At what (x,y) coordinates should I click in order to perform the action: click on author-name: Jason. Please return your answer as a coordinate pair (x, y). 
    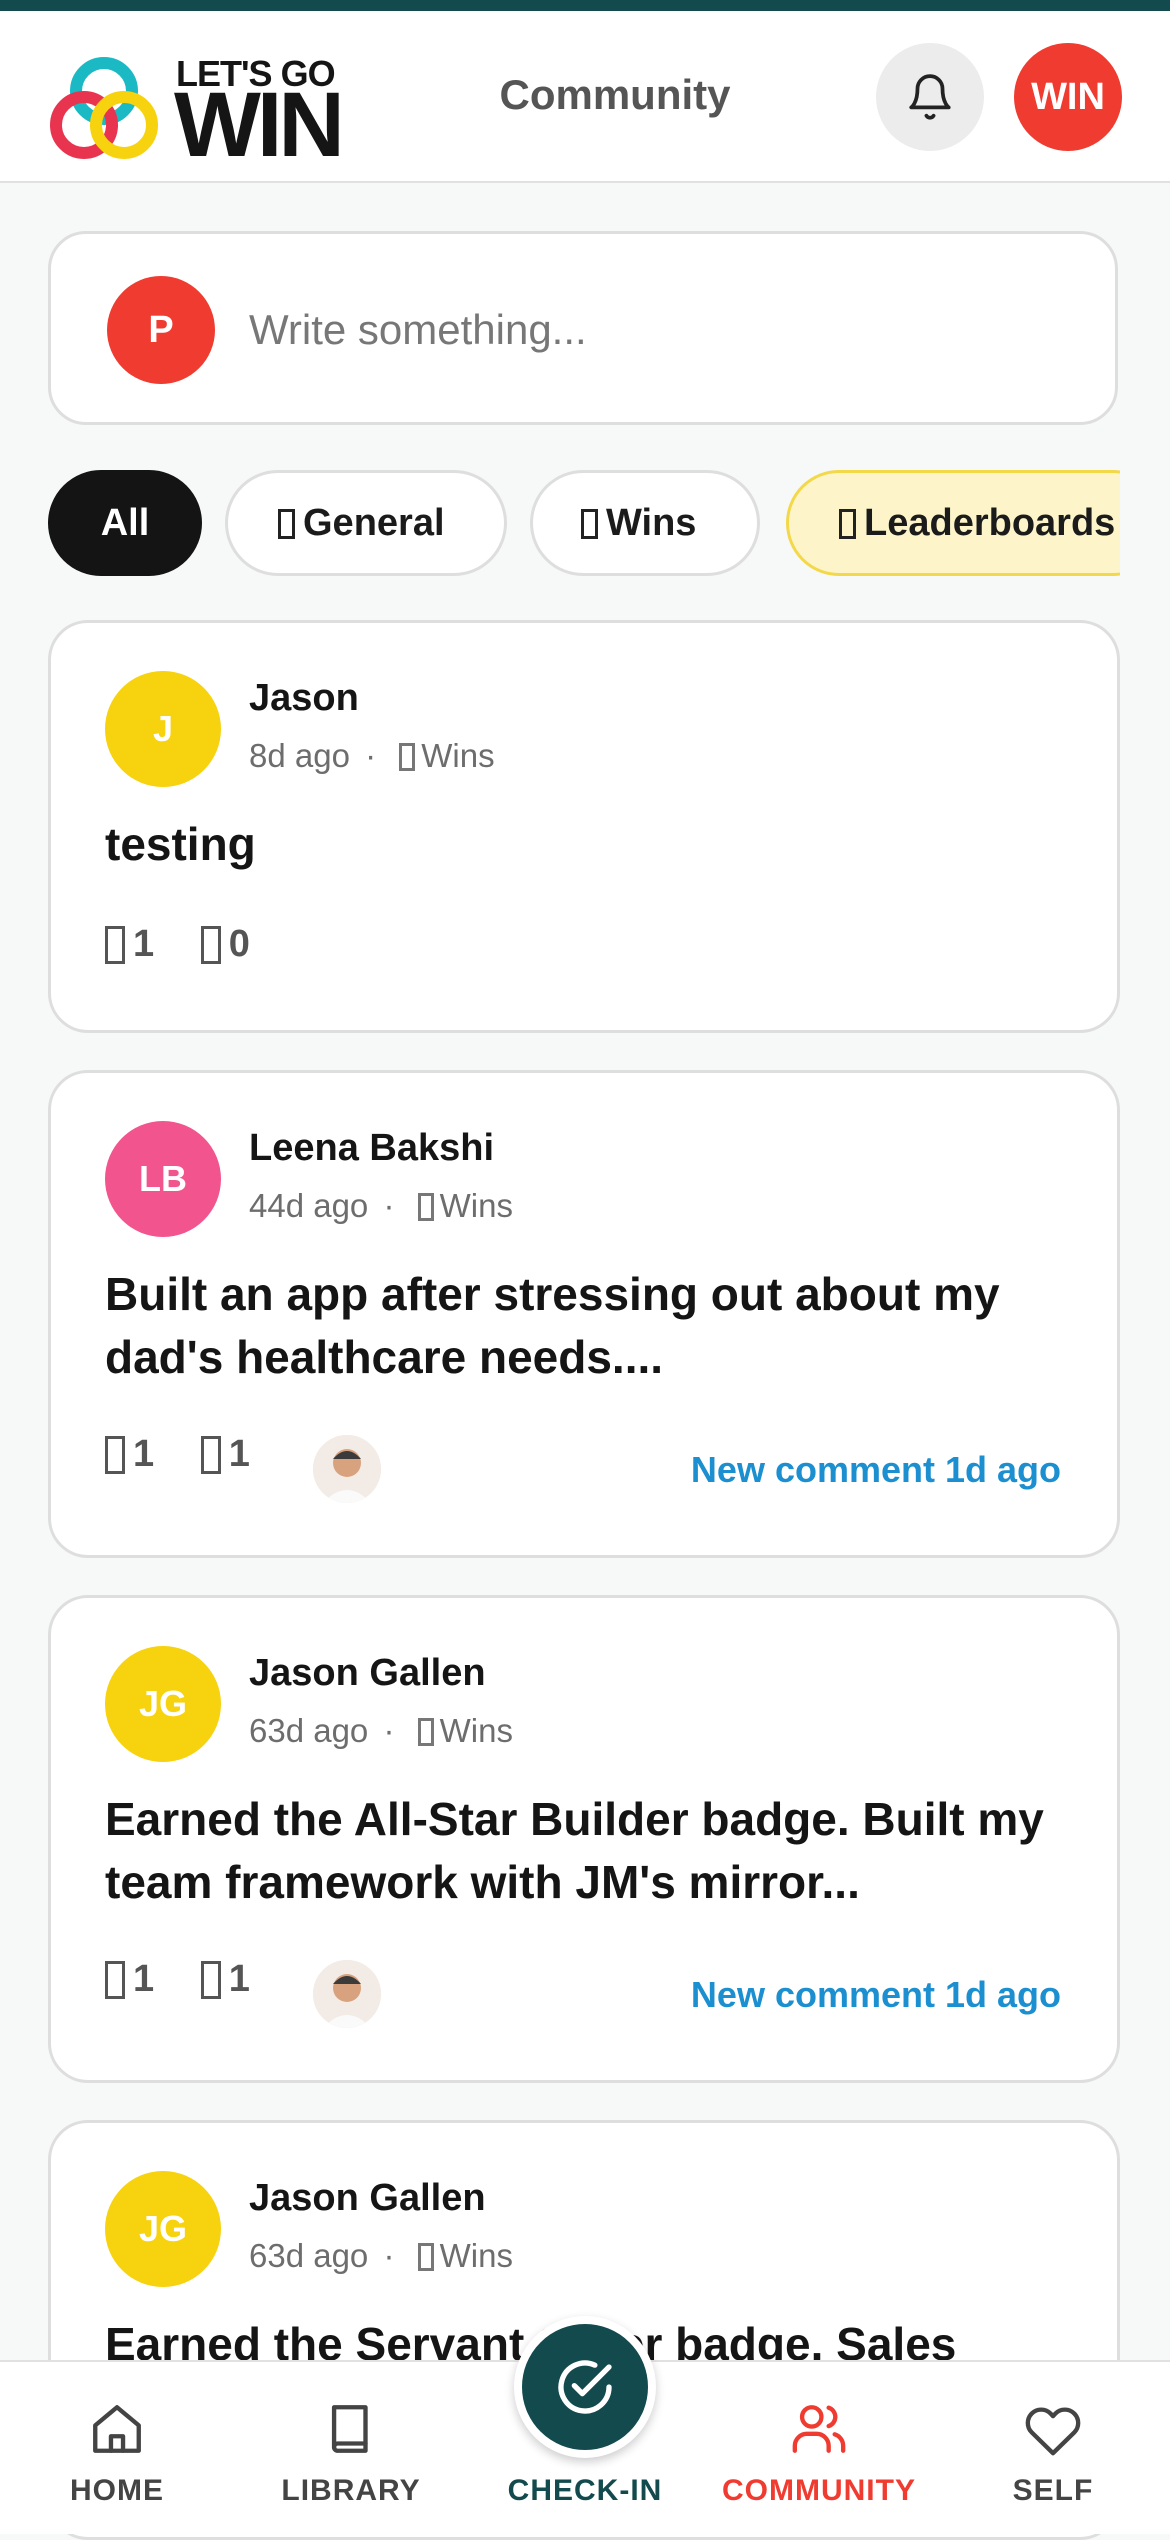
    Looking at the image, I should click on (304, 698).